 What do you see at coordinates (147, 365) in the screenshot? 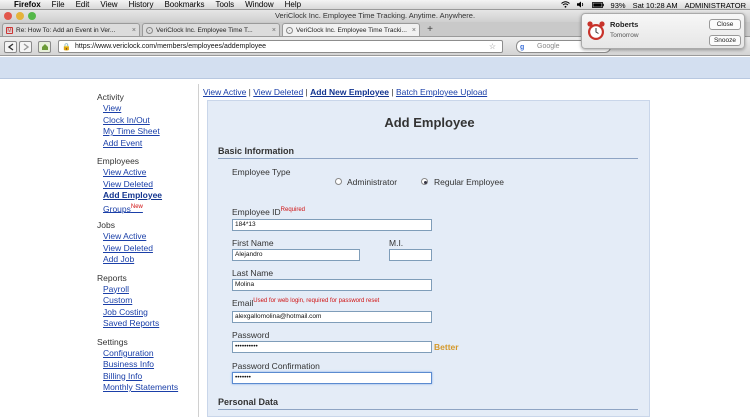
I see `sidebar-item-business-info: Business Info` at bounding box center [147, 365].